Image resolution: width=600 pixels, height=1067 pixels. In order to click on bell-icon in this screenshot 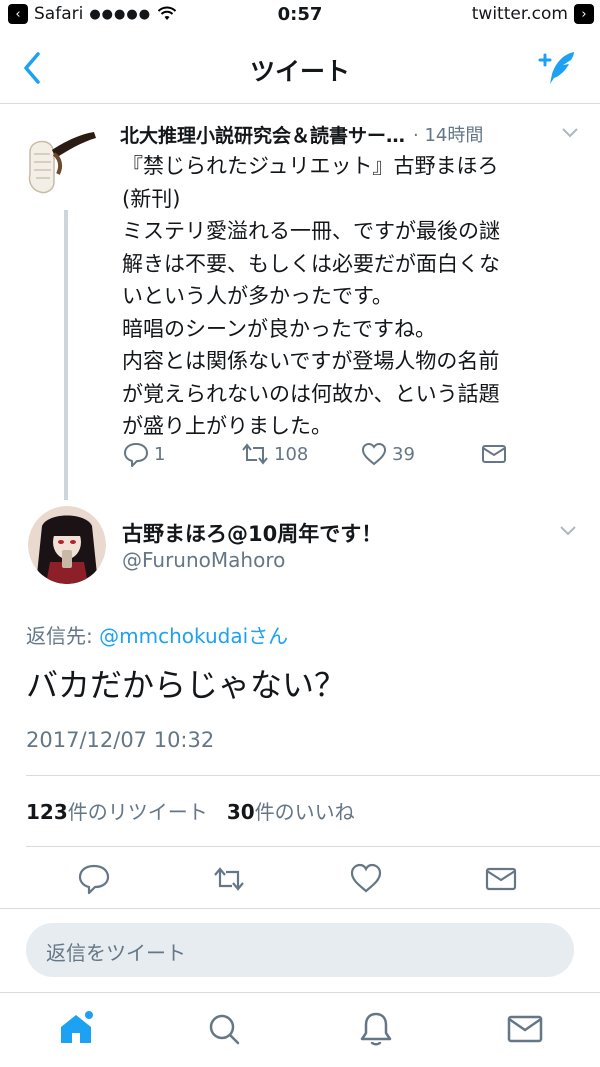, I will do `click(376, 1029)`.